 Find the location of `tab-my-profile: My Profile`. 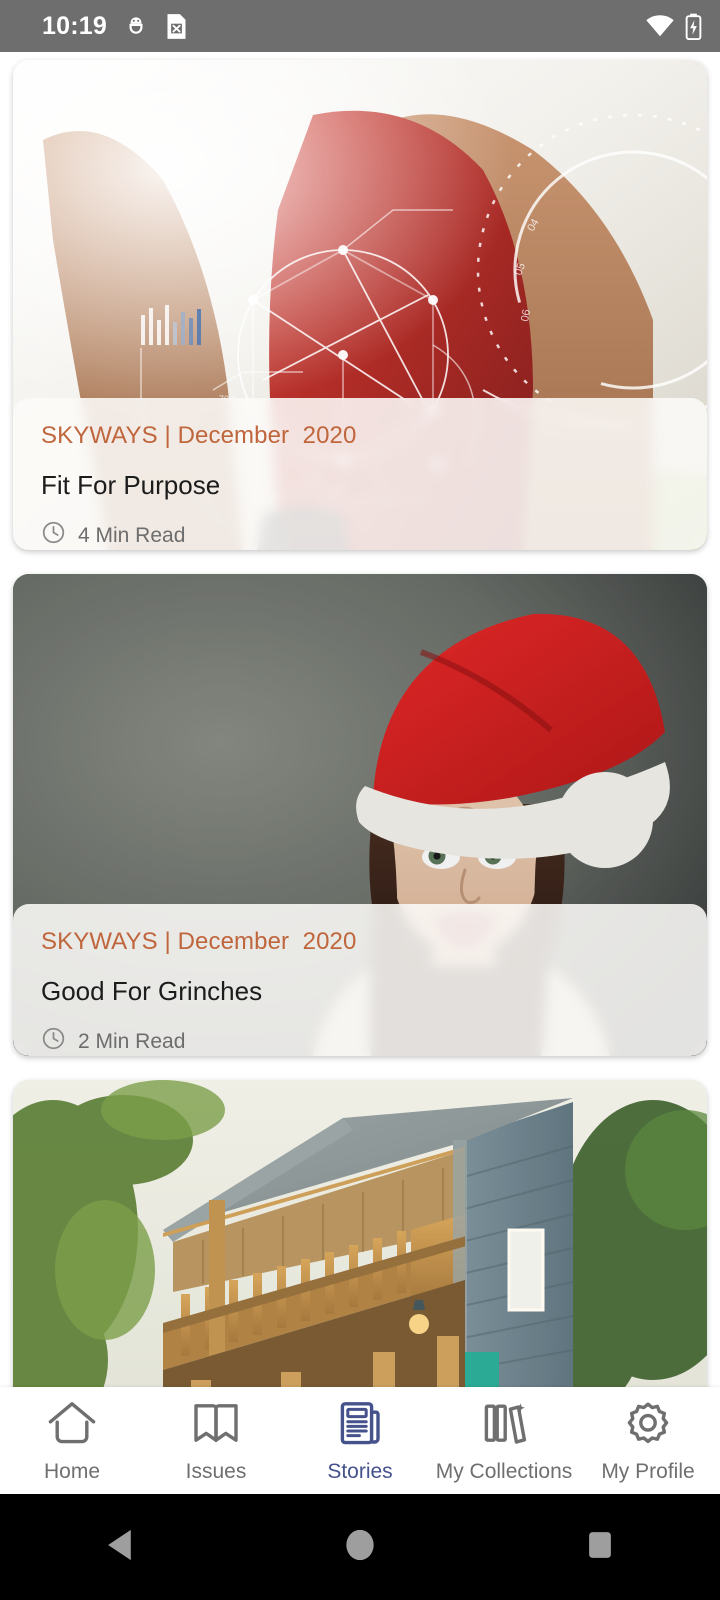

tab-my-profile: My Profile is located at coordinates (648, 1440).